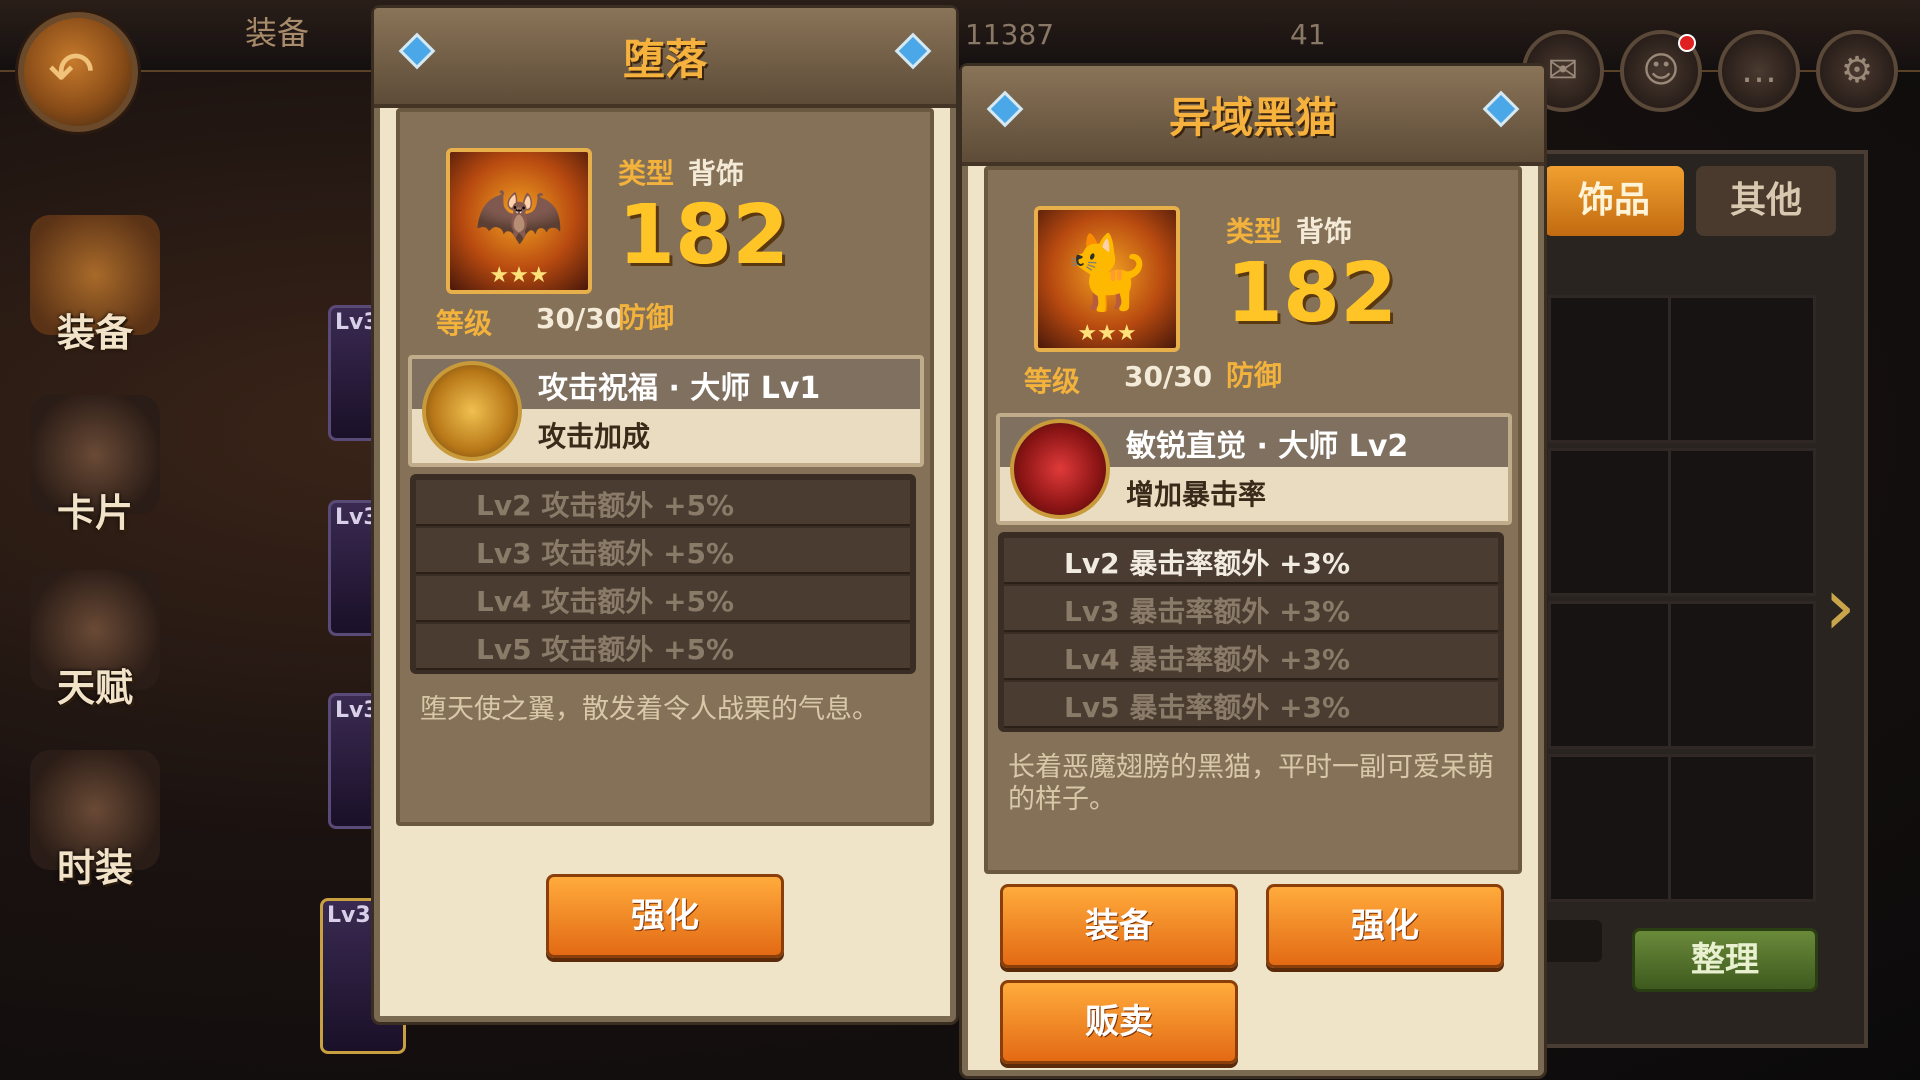  Describe the element at coordinates (1704, 599) in the screenshot. I see `inventory-panel: 饰品 其他` at that location.